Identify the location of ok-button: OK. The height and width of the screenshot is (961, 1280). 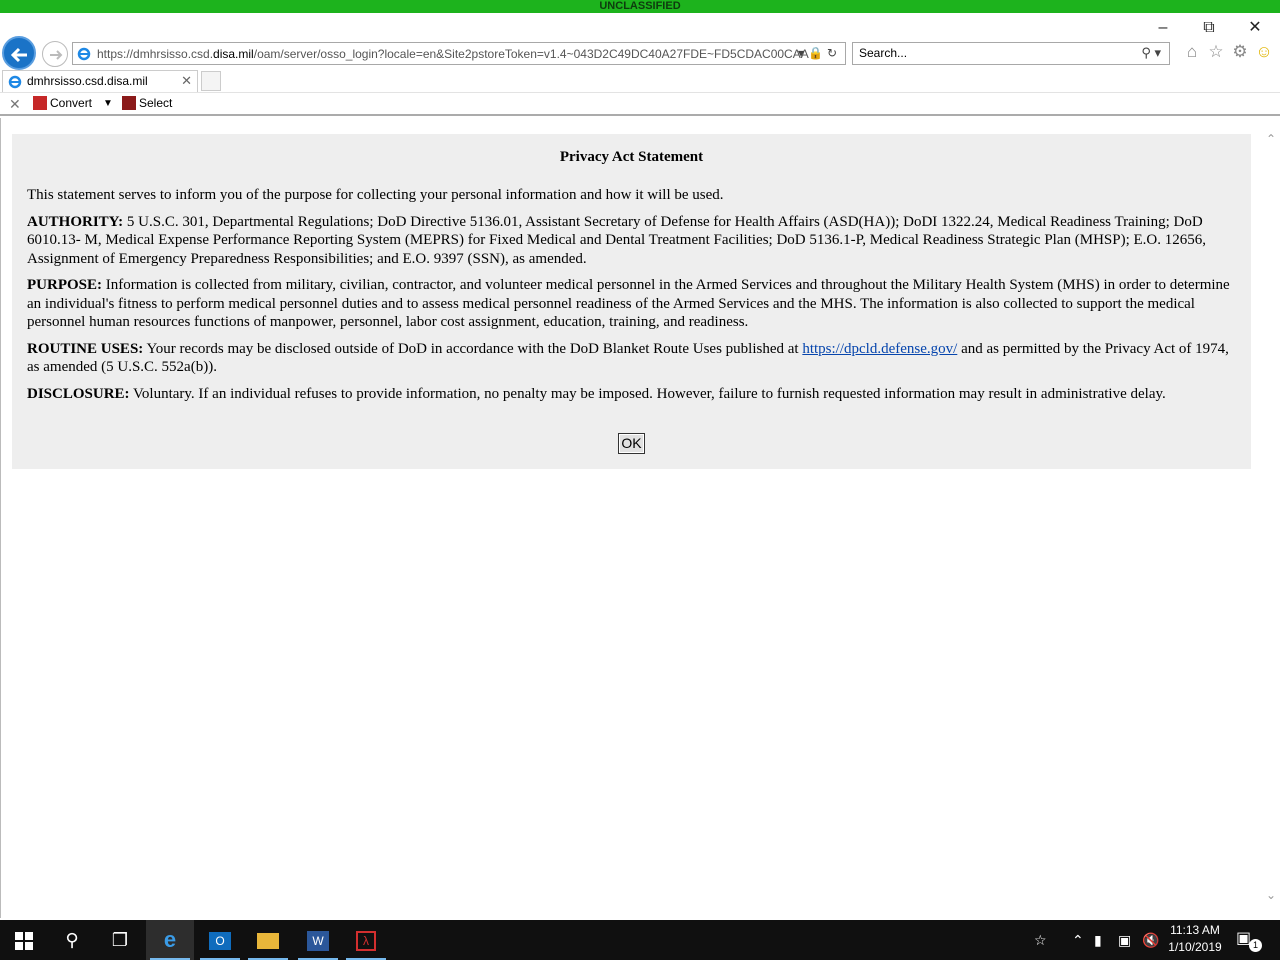
(631, 443).